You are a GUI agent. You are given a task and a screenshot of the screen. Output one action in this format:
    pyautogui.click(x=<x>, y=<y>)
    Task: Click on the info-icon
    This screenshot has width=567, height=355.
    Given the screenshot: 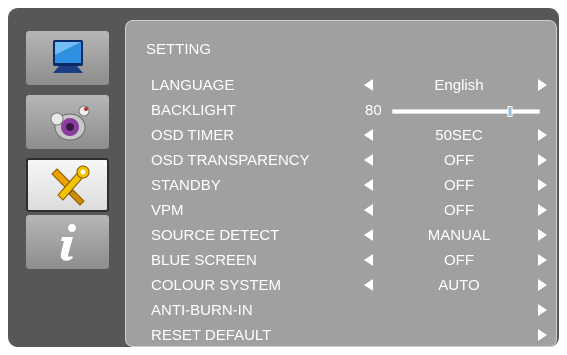 What is the action you would take?
    pyautogui.click(x=68, y=242)
    